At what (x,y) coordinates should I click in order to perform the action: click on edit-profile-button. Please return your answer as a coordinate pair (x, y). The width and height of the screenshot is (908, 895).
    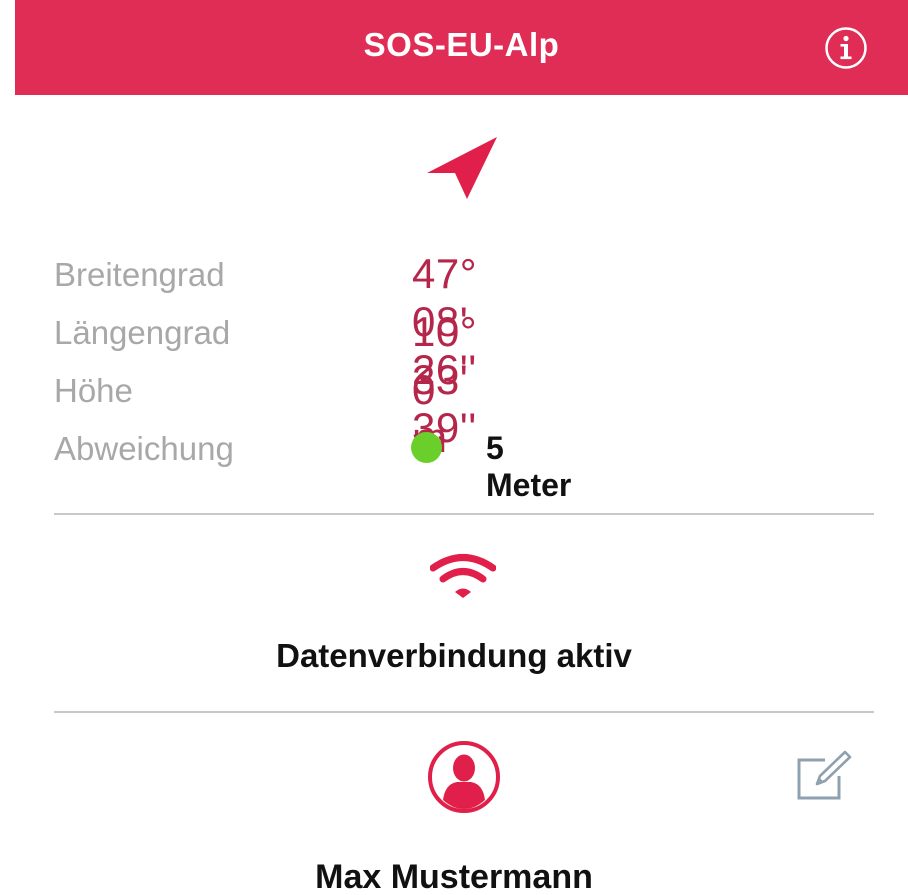
    Looking at the image, I should click on (824, 776).